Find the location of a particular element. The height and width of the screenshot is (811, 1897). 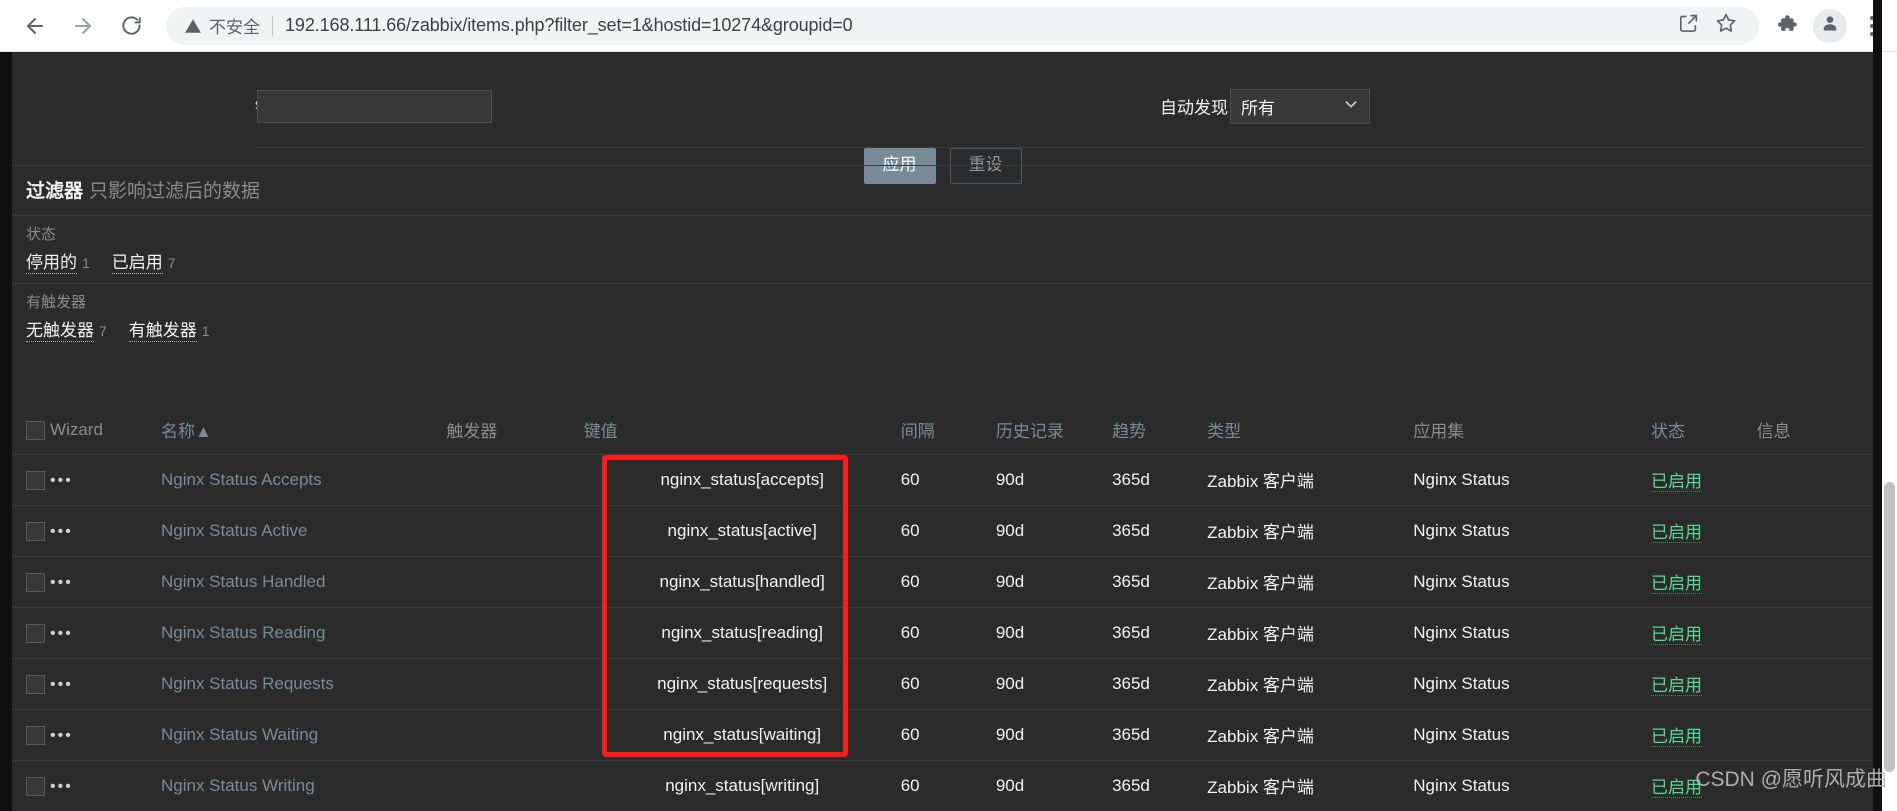

item-name-link: Nginx Status Reading is located at coordinates (243, 632).